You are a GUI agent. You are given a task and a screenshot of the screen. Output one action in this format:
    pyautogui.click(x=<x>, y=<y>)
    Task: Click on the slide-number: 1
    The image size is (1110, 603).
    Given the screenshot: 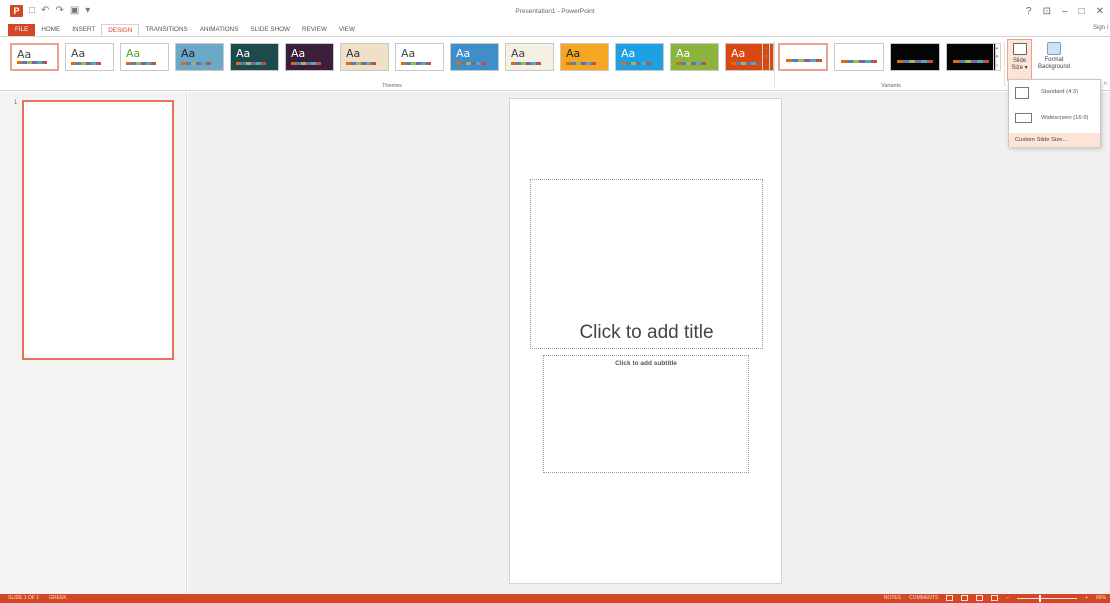 What is the action you would take?
    pyautogui.click(x=16, y=103)
    